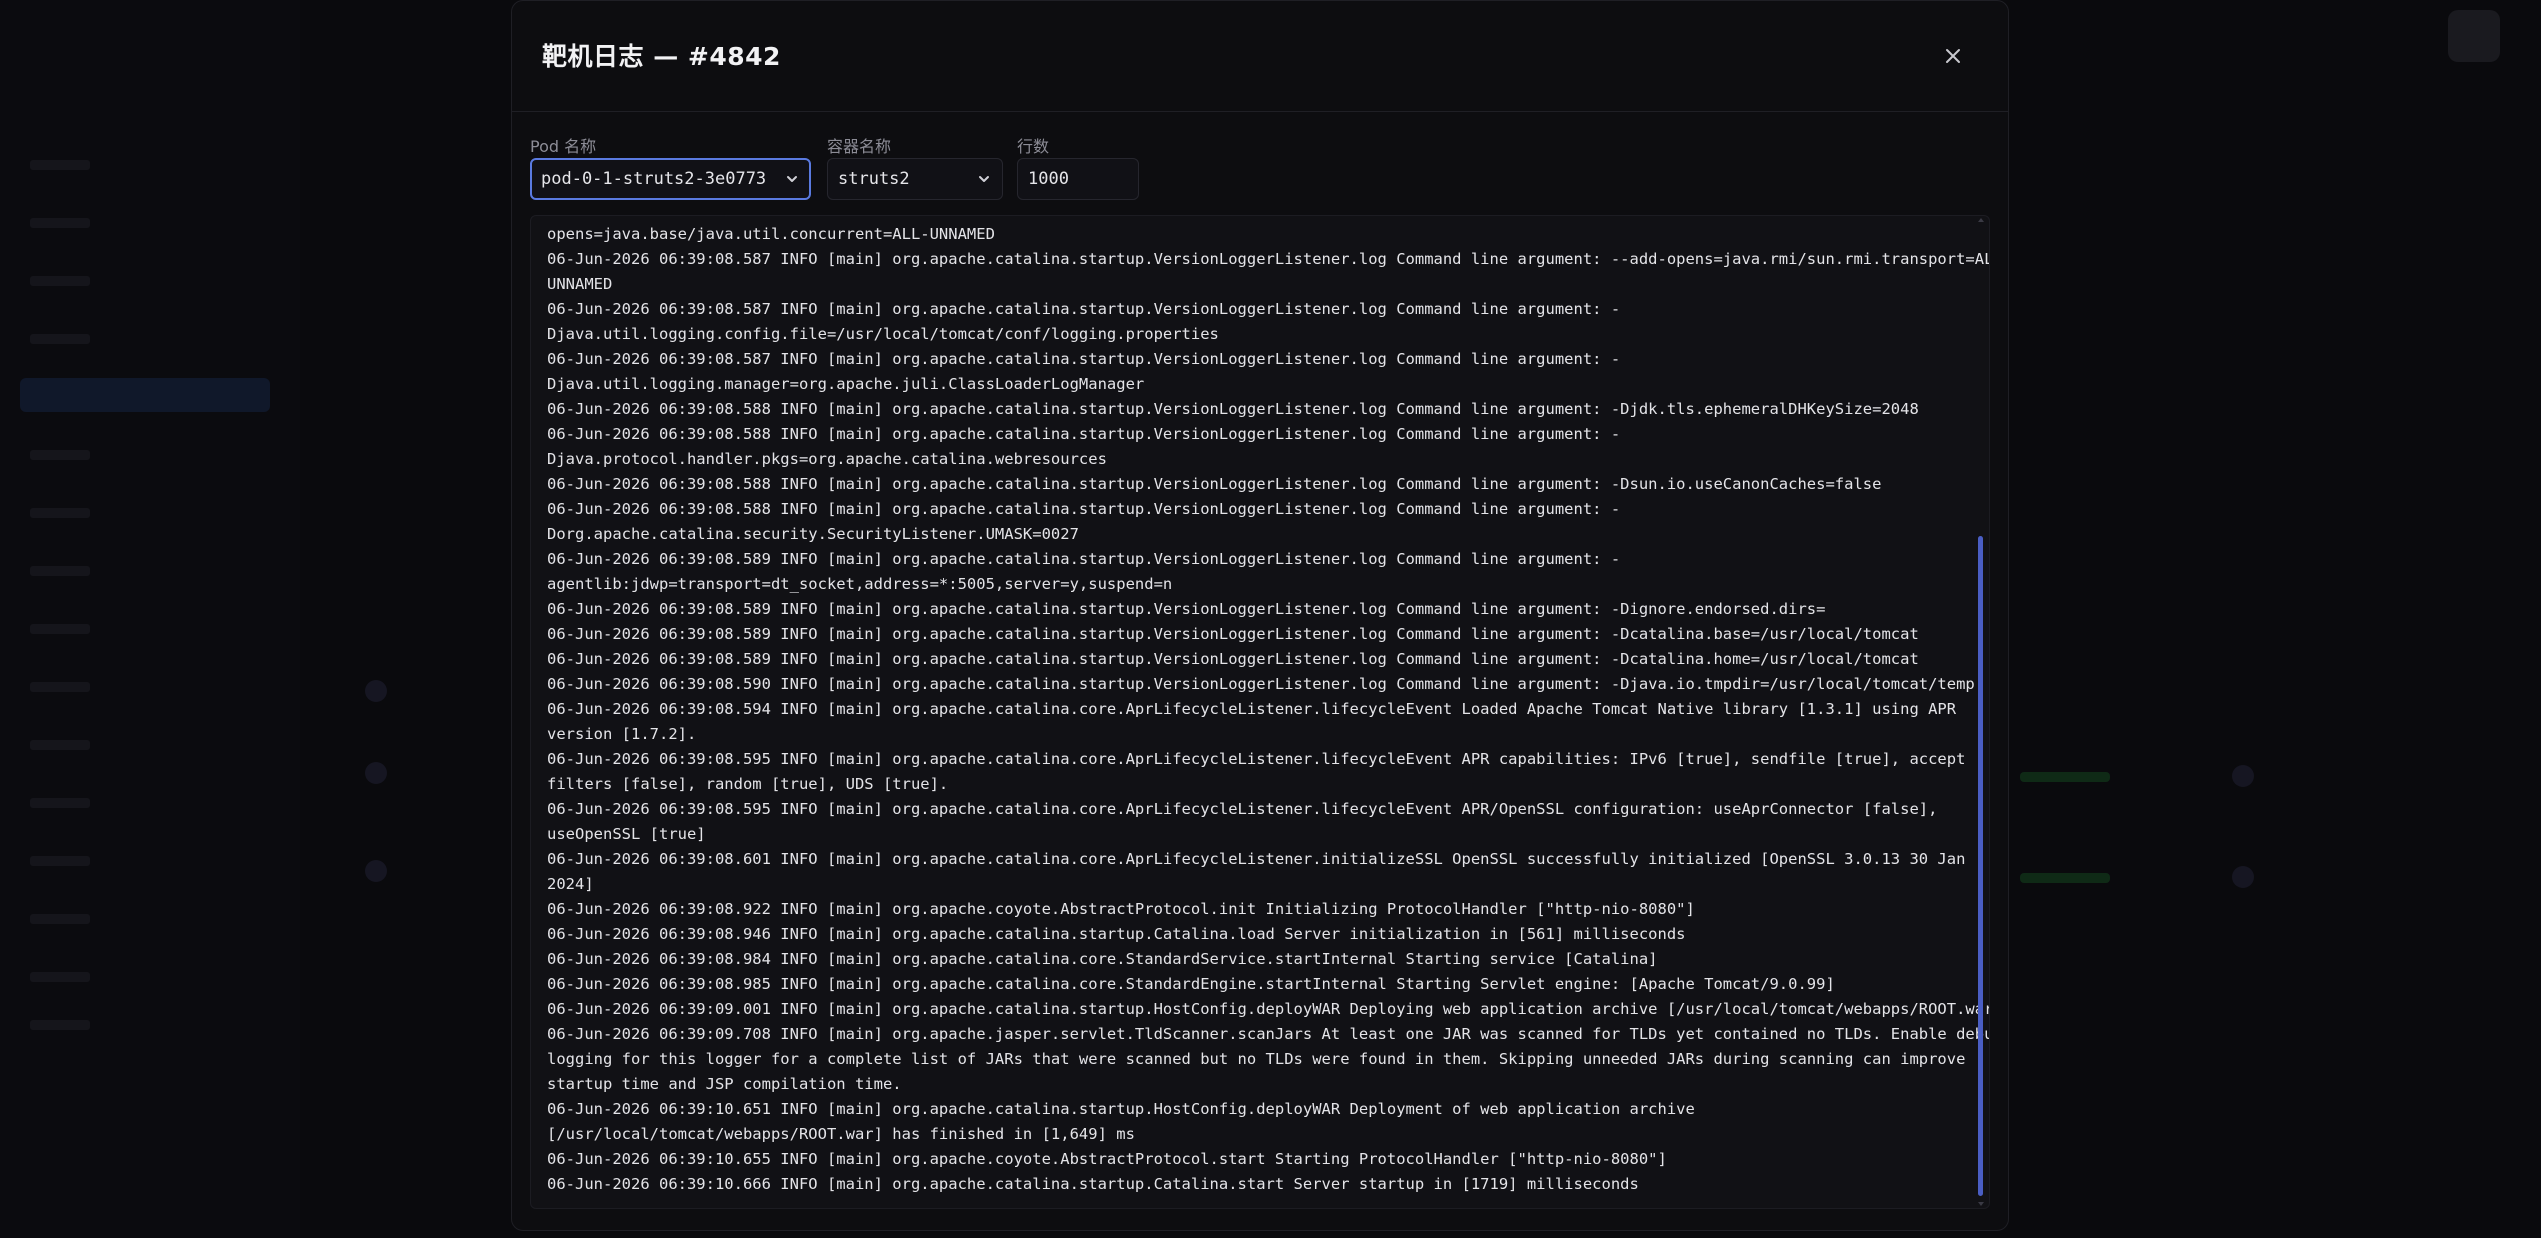 Image resolution: width=2541 pixels, height=1238 pixels. Describe the element at coordinates (654, 179) in the screenshot. I see `pod-name-value: pod-0-1-struts2-3e0773` at that location.